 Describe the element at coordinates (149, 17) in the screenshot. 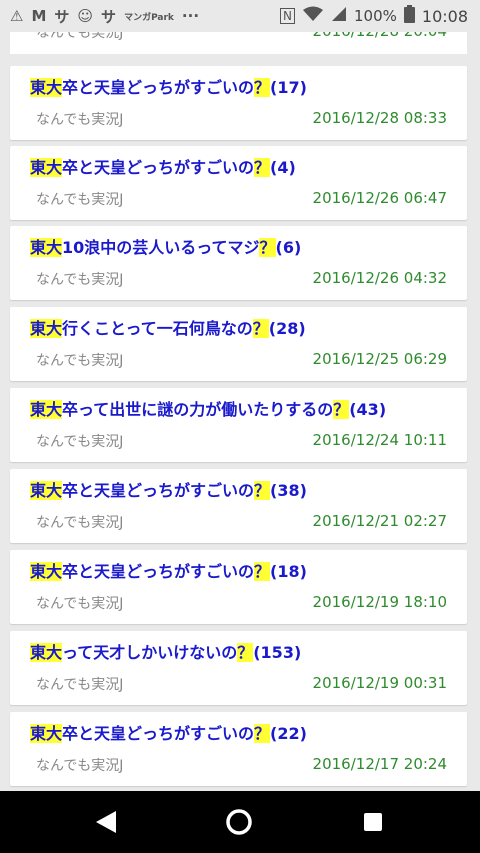

I see `manga-park-icon: マンガPark` at that location.